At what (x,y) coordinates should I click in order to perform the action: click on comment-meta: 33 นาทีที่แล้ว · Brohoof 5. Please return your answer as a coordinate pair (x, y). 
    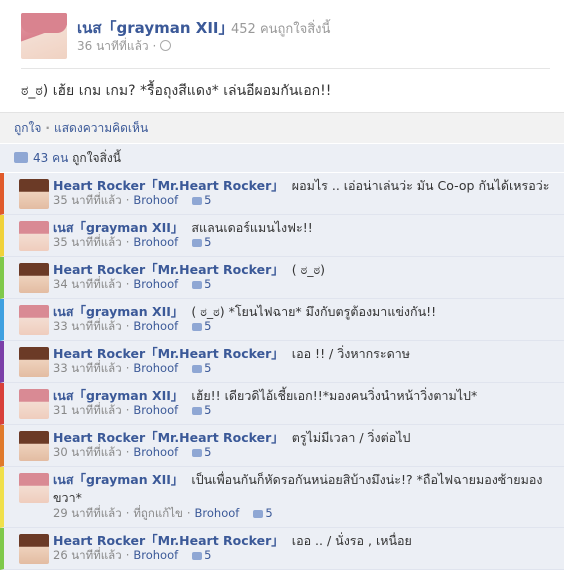
    Looking at the image, I should click on (132, 369).